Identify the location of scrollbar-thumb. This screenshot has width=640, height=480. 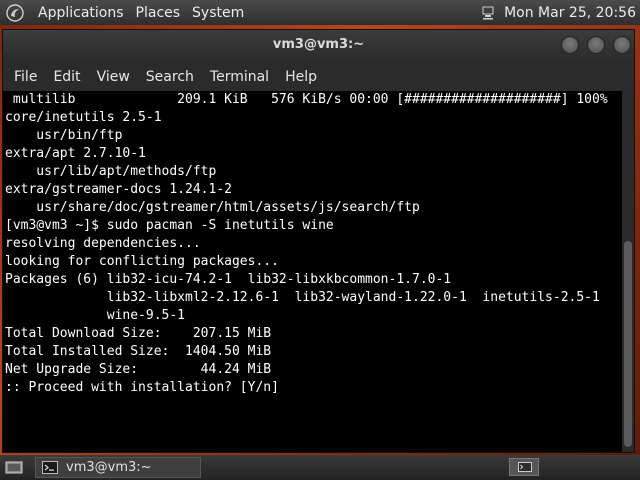
(628, 344).